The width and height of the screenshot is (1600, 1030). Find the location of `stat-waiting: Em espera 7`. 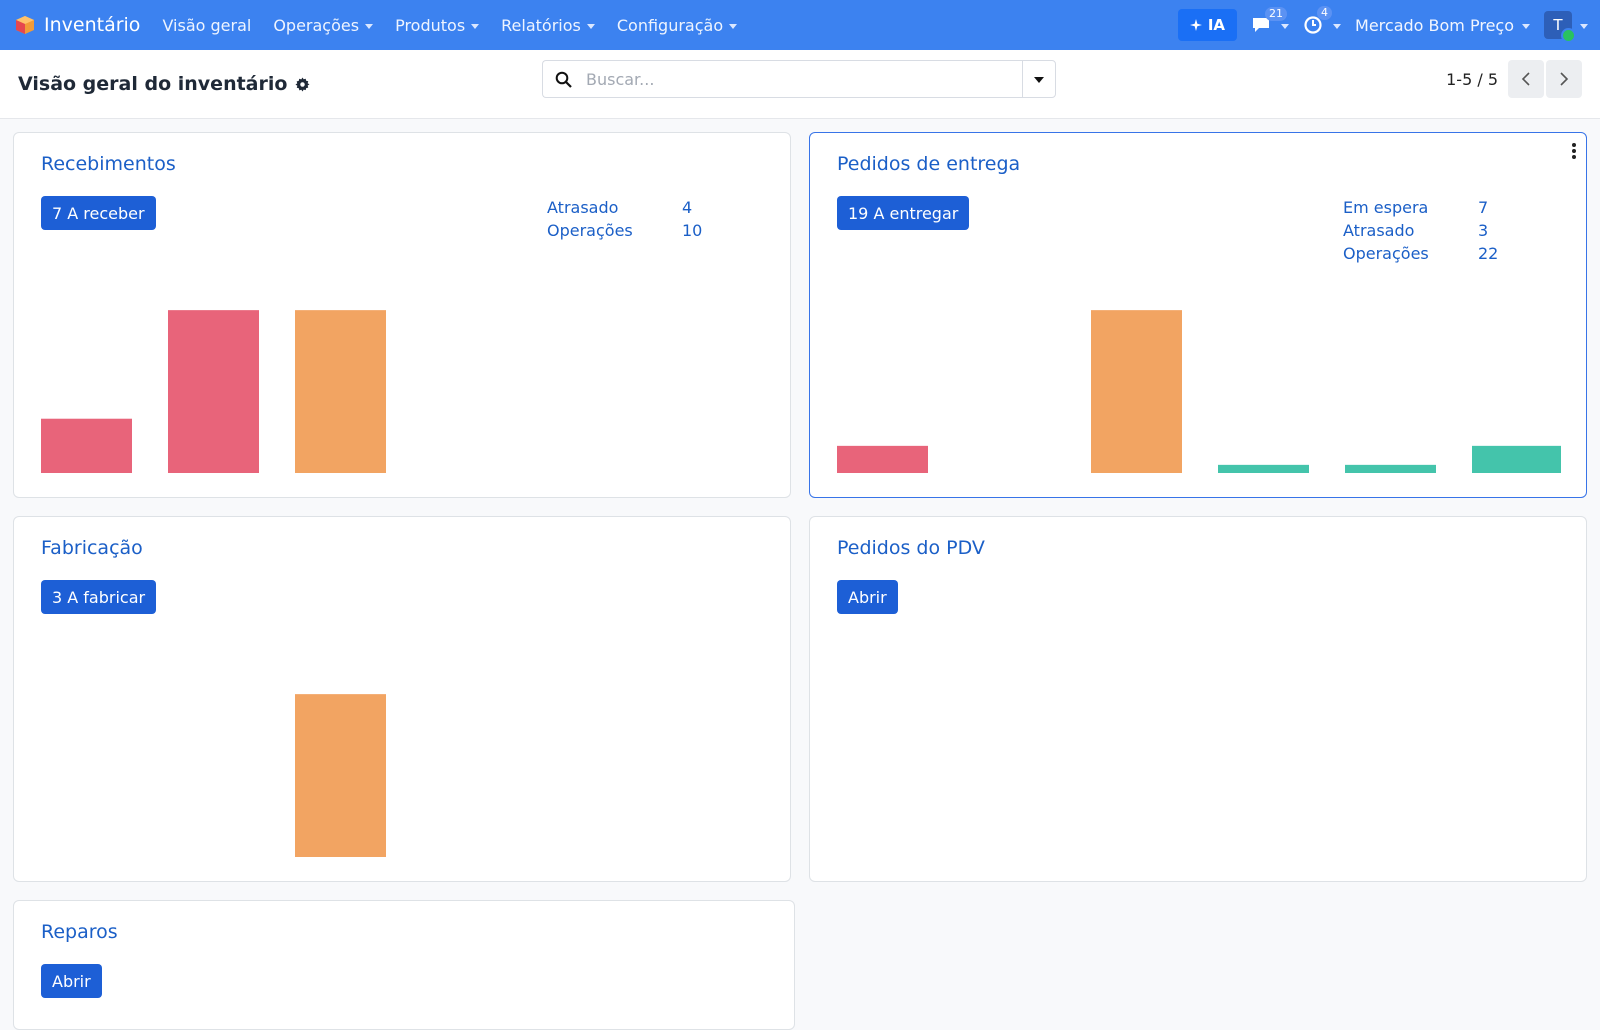

stat-waiting: Em espera 7 is located at coordinates (1420, 207).